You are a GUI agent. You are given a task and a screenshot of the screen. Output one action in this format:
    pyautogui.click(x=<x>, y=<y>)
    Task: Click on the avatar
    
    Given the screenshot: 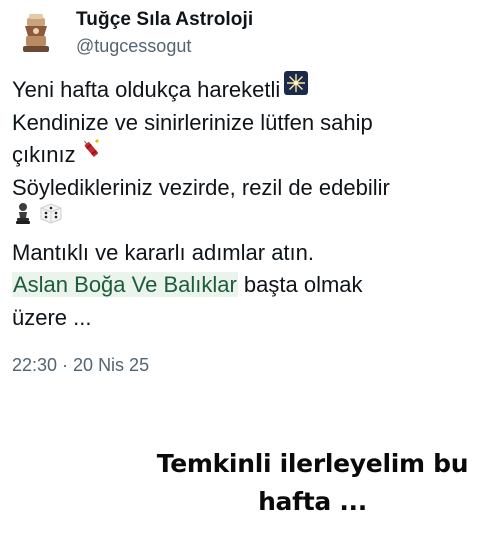 What is the action you would take?
    pyautogui.click(x=35, y=33)
    